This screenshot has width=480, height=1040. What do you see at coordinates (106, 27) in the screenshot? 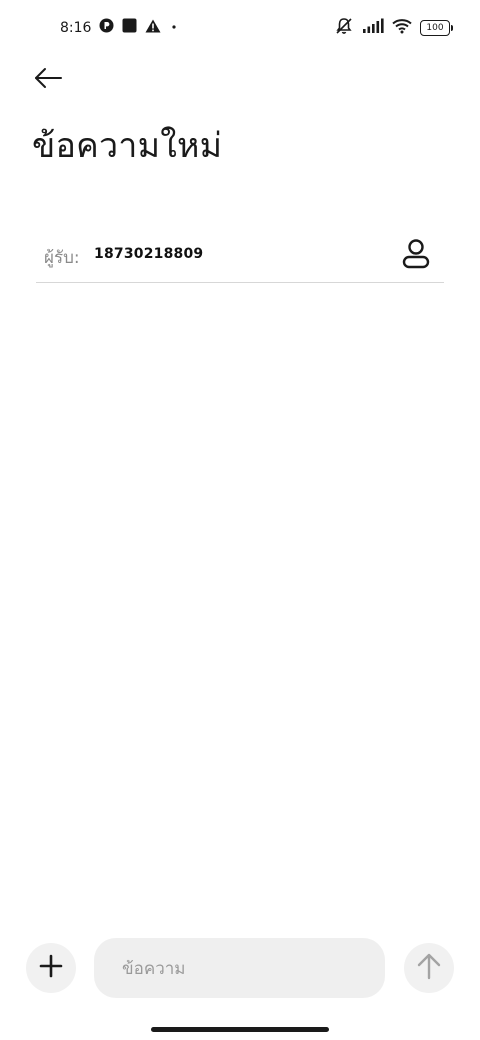
I see `circle-p-notification-icon` at bounding box center [106, 27].